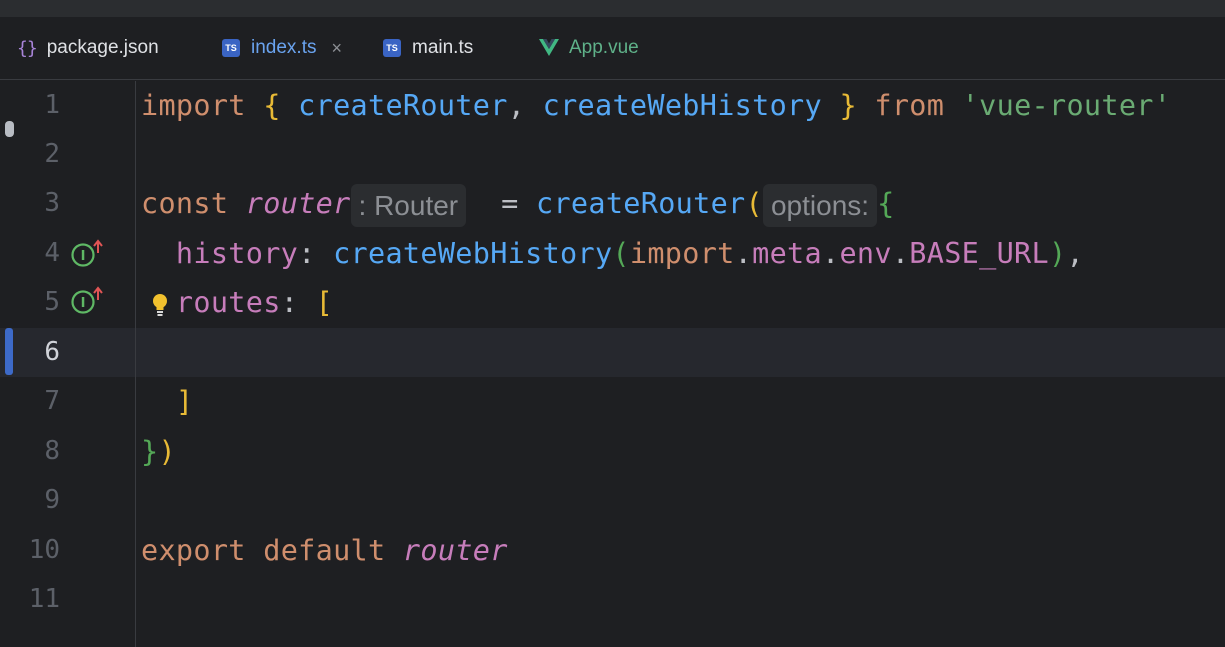 The height and width of the screenshot is (647, 1225). What do you see at coordinates (612, 550) in the screenshot?
I see `code-line-10: 10 export default router` at bounding box center [612, 550].